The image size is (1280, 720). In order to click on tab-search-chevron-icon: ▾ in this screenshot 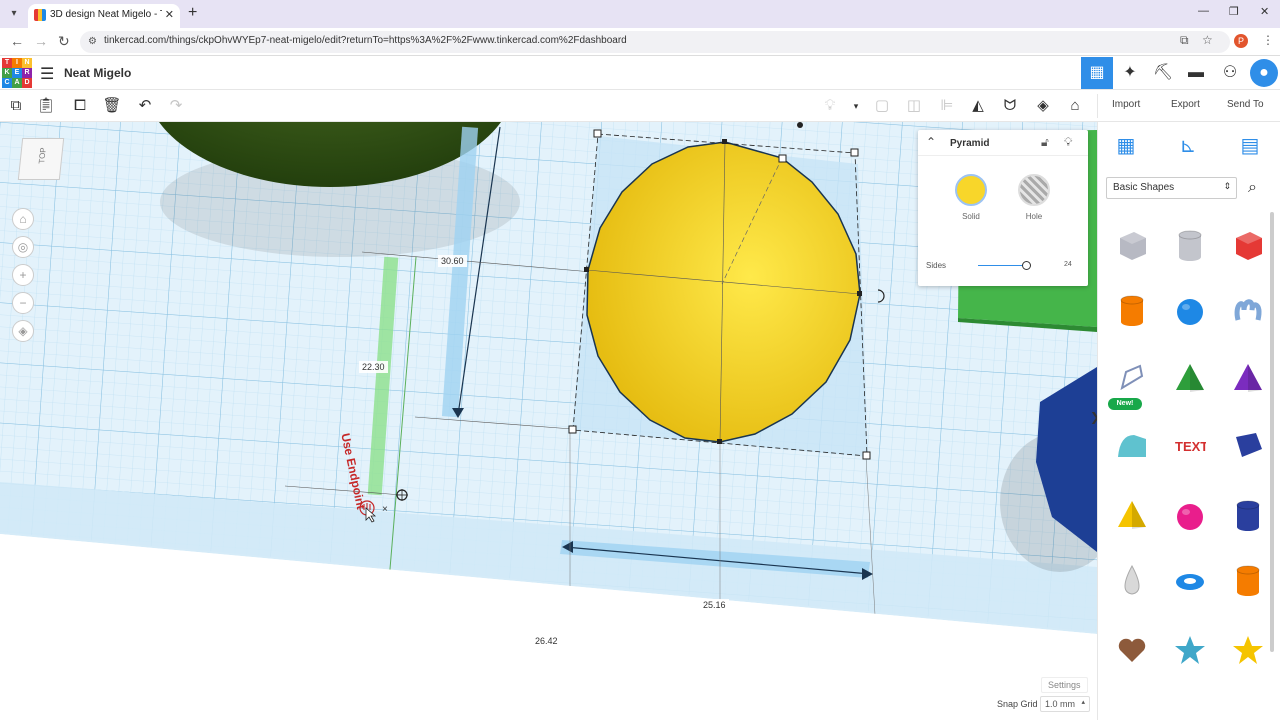, I will do `click(14, 14)`.